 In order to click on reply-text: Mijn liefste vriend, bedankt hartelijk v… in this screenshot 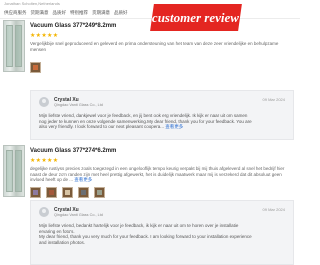, I will do `click(163, 234)`.